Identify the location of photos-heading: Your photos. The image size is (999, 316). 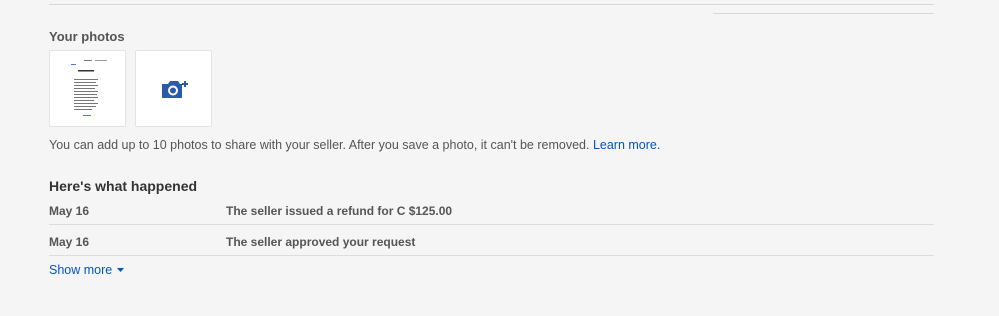
(87, 36).